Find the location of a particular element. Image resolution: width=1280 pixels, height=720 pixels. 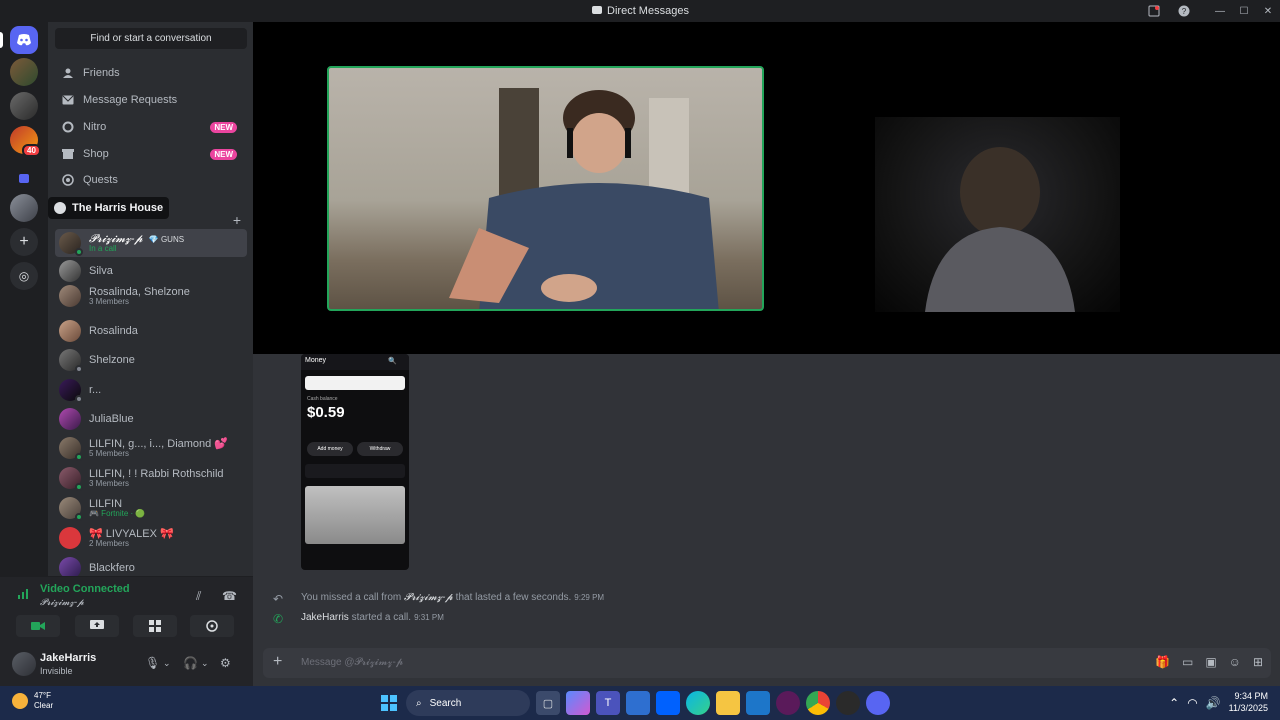

dm-item: Blackfero is located at coordinates (151, 565).